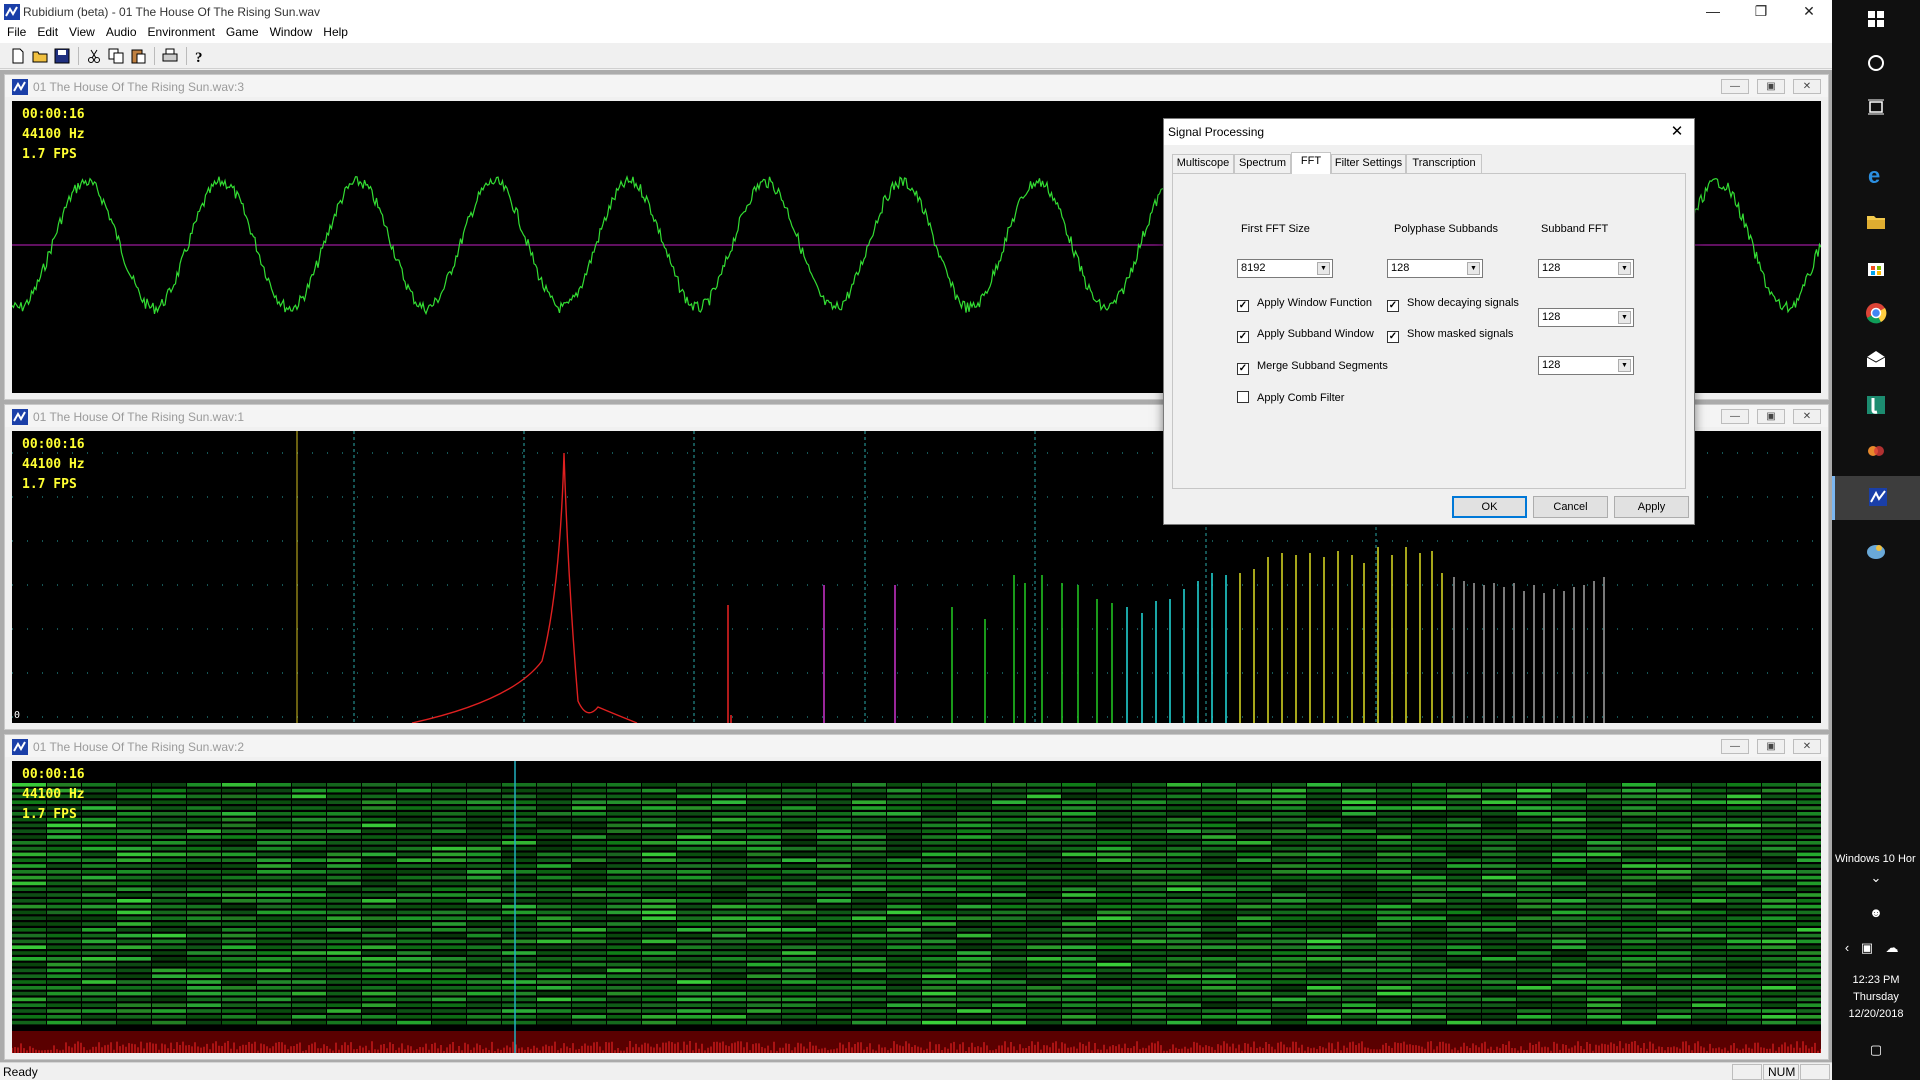  Describe the element at coordinates (18, 56) in the screenshot. I see `new-file-icon` at that location.